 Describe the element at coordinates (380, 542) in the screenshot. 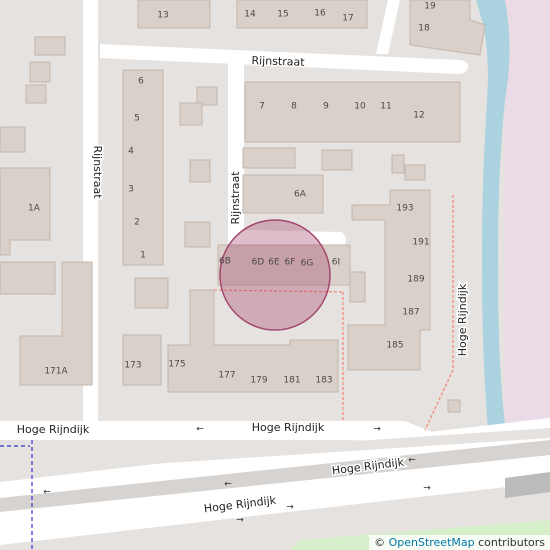

I see `copyright-symbol: ©` at that location.